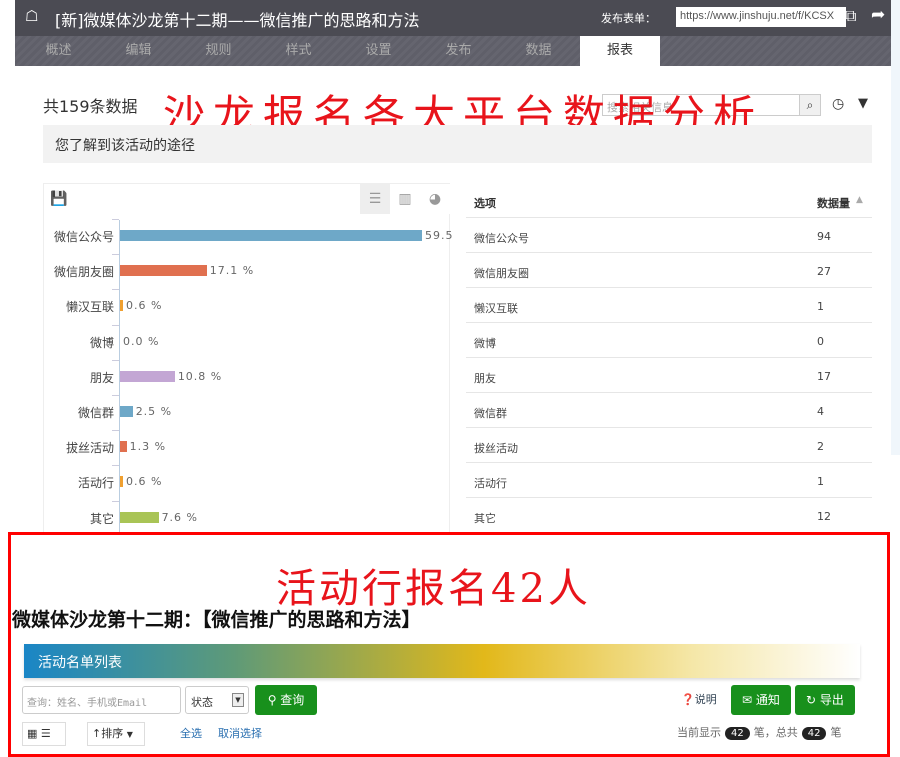 Image resolution: width=900 pixels, height=757 pixels. What do you see at coordinates (298, 51) in the screenshot?
I see `tab-style: 样式` at bounding box center [298, 51].